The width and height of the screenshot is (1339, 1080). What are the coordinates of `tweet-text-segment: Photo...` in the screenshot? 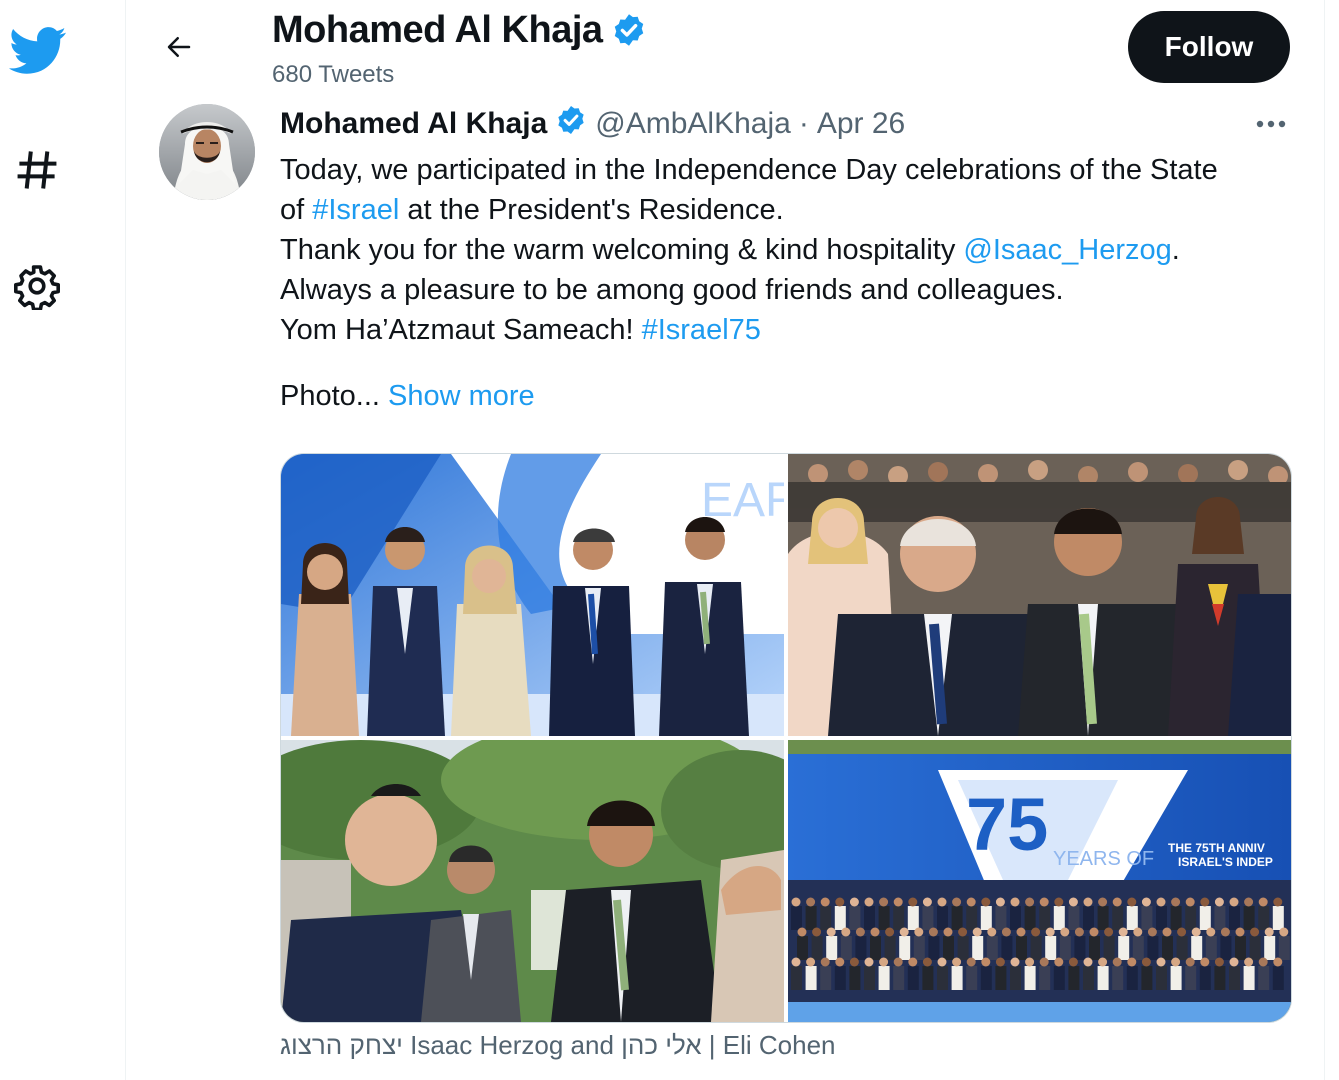 It's located at (334, 396).